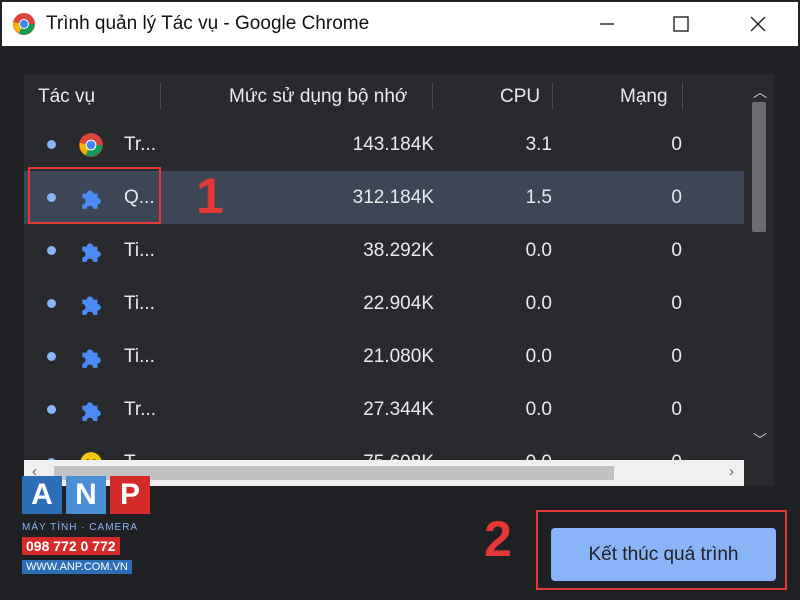 This screenshot has width=800, height=600. I want to click on minimize-button, so click(607, 24).